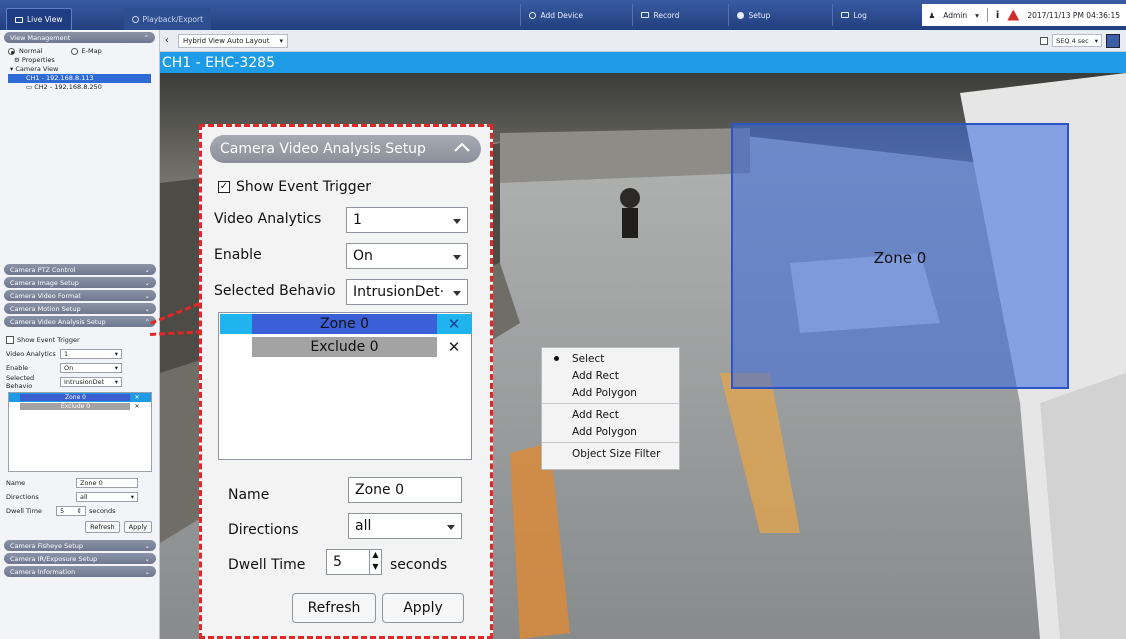 This screenshot has height=639, width=1126. I want to click on properties-item: ⚙ Properties, so click(79, 60).